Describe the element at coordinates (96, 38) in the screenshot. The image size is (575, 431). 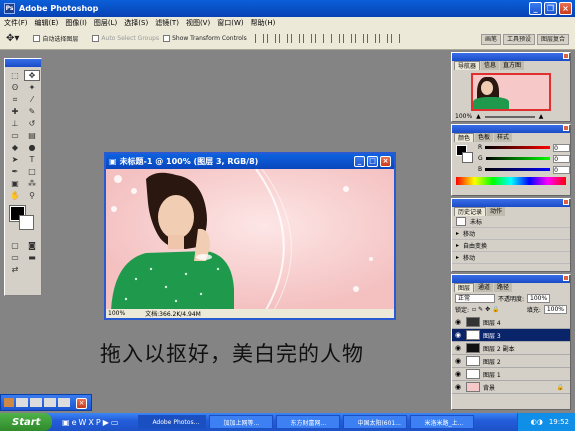
I see `auto-select-groups-checkbox` at that location.